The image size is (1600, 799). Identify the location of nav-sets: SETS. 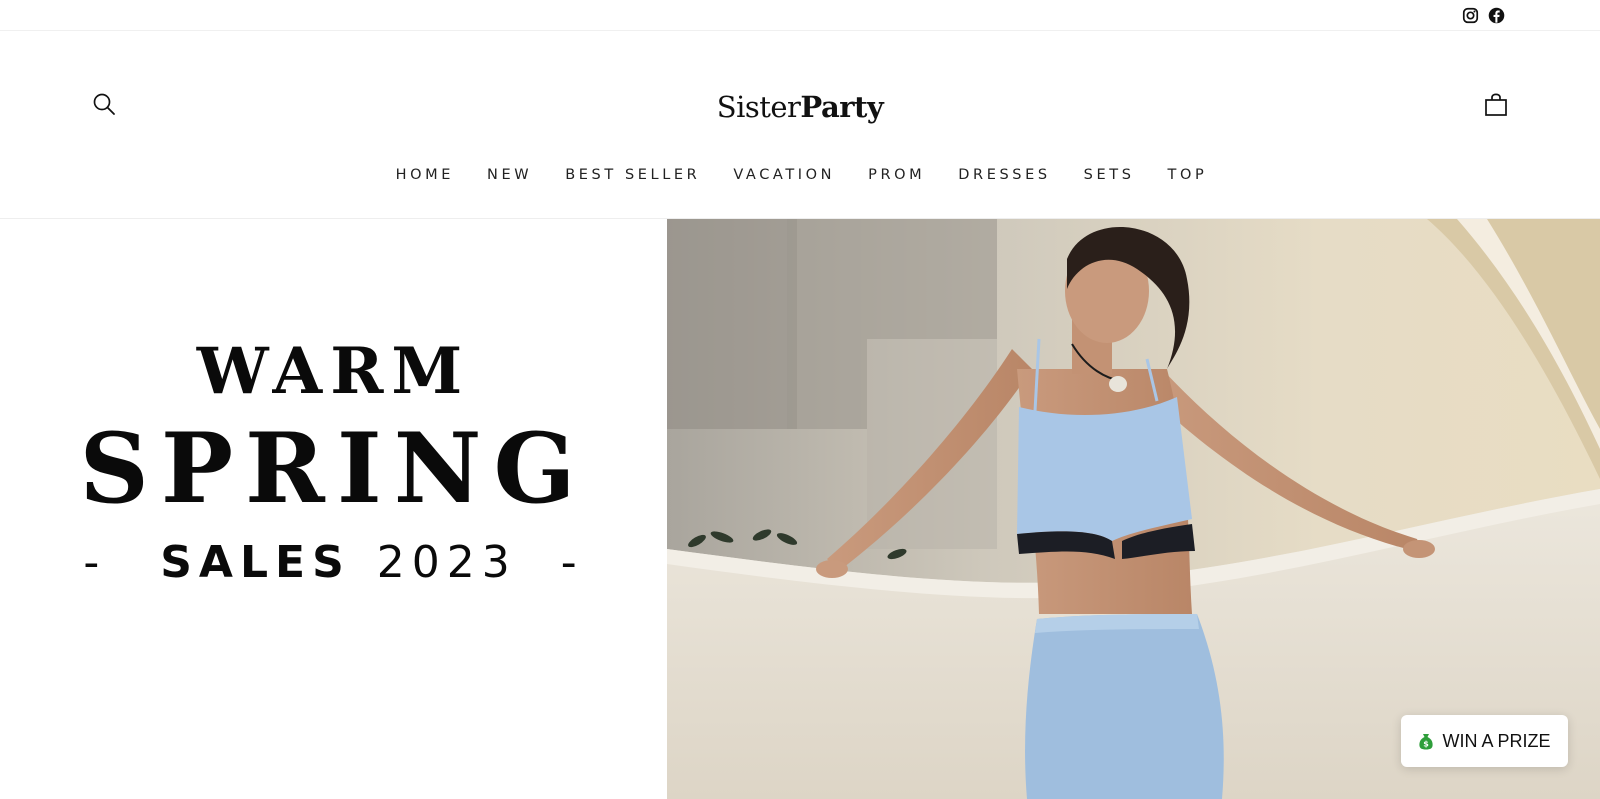
(1108, 175).